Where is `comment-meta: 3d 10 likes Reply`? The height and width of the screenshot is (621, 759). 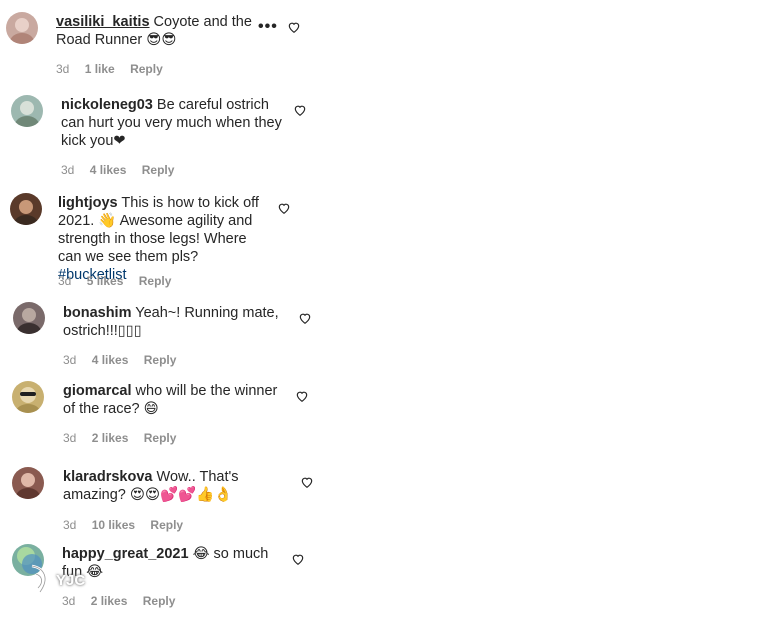 comment-meta: 3d 10 likes Reply is located at coordinates (123, 525).